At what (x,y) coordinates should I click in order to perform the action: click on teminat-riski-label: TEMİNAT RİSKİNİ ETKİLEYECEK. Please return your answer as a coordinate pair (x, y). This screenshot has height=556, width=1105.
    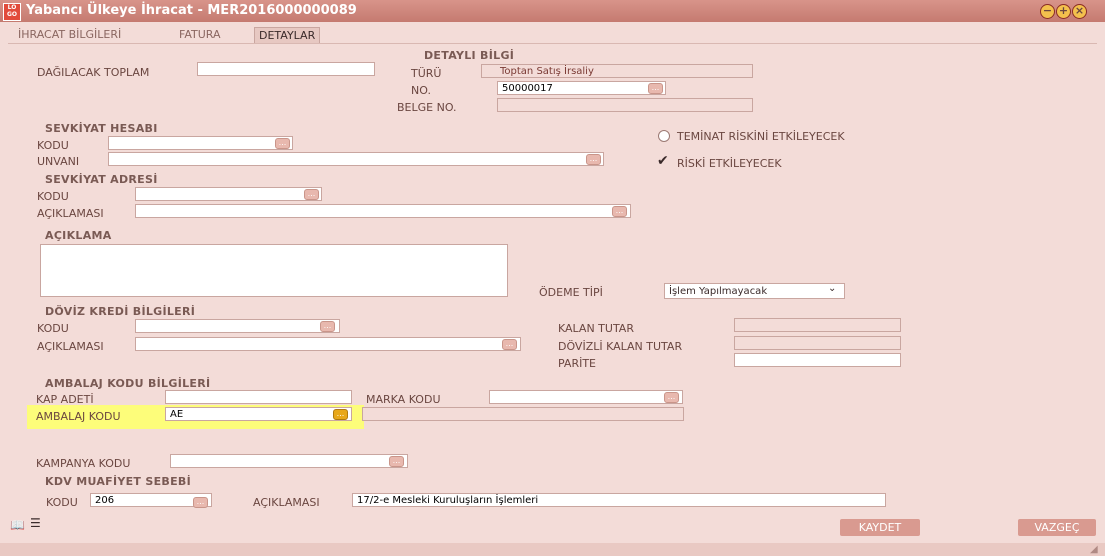
    Looking at the image, I should click on (761, 136).